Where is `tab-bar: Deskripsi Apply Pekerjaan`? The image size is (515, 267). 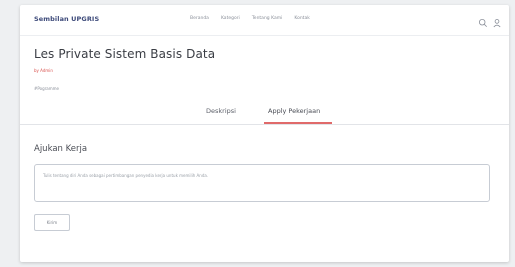 tab-bar: Deskripsi Apply Pekerjaan is located at coordinates (264, 112).